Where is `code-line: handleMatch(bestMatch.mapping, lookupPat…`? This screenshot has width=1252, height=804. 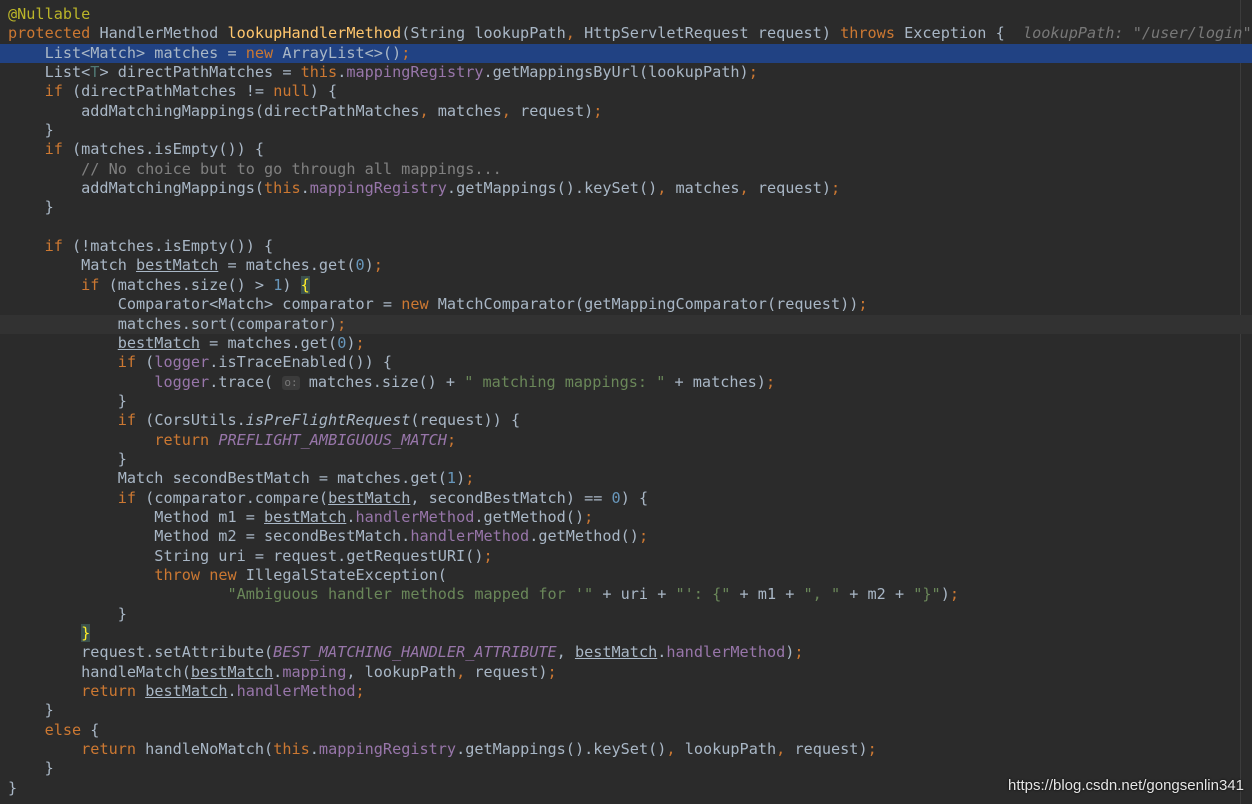 code-line: handleMatch(bestMatch.mapping, lookupPat… is located at coordinates (626, 672).